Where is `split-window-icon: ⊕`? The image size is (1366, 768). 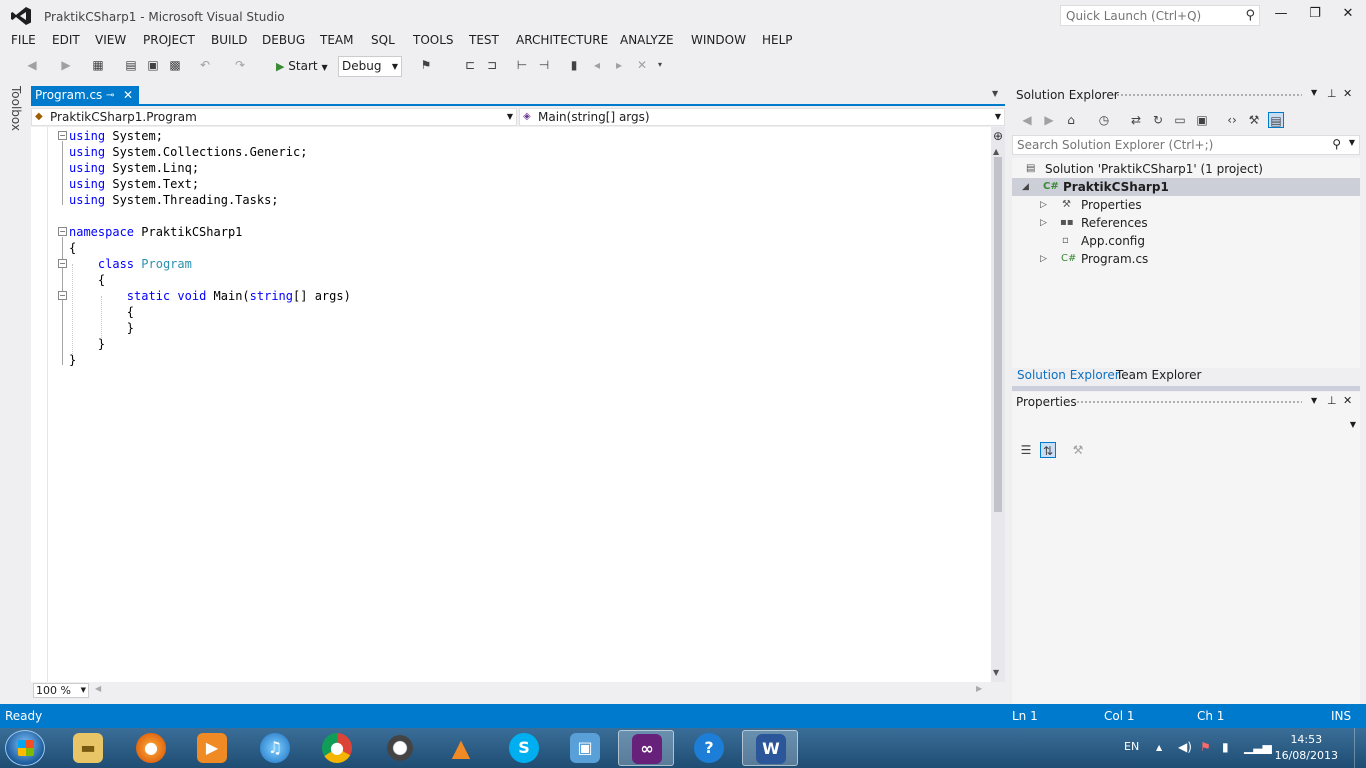
split-window-icon: ⊕ is located at coordinates (998, 136).